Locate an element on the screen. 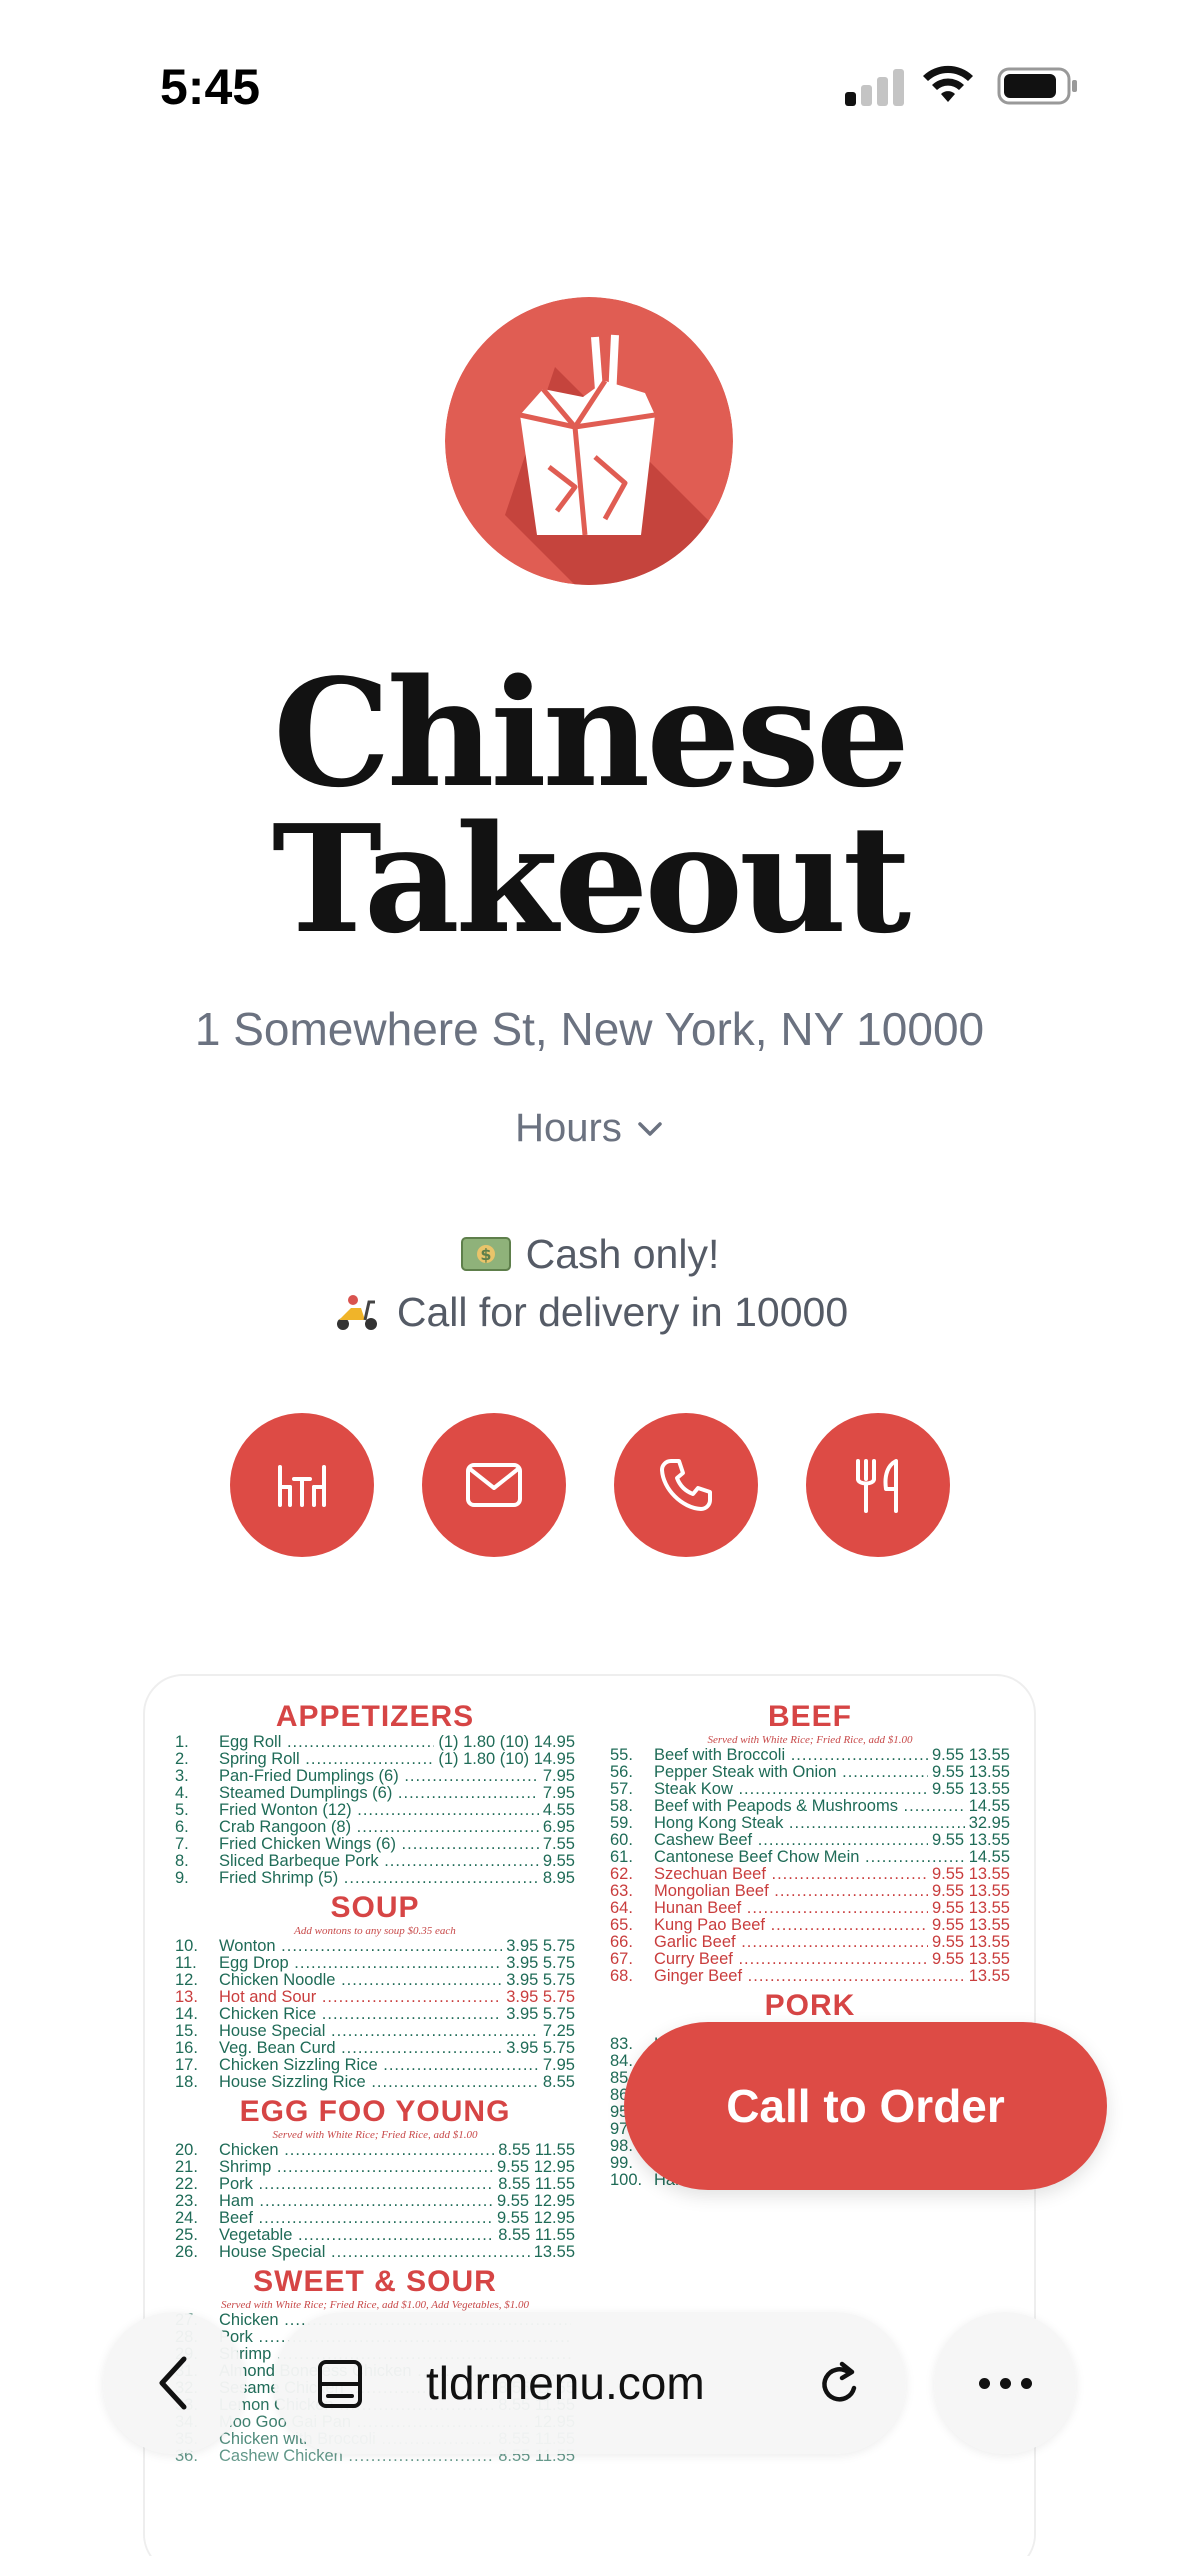 The image size is (1179, 2556). menu-item-name: House Special is located at coordinates (374, 2252).